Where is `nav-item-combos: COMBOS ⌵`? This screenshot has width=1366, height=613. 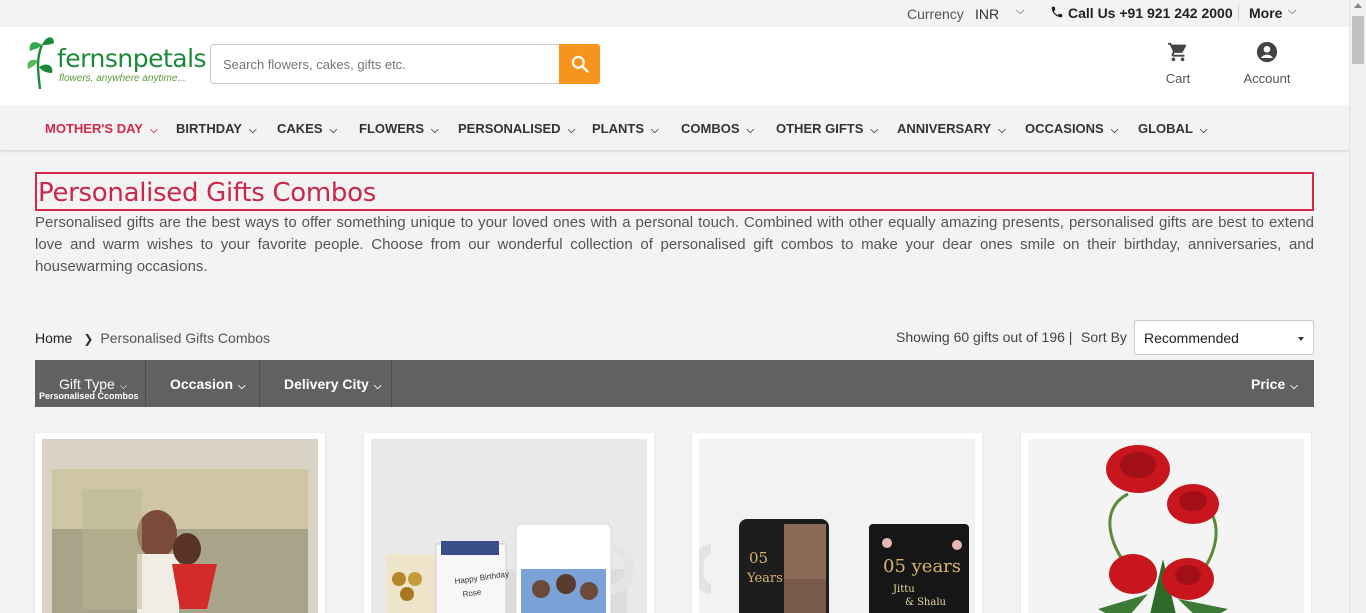 nav-item-combos: COMBOS ⌵ is located at coordinates (717, 128).